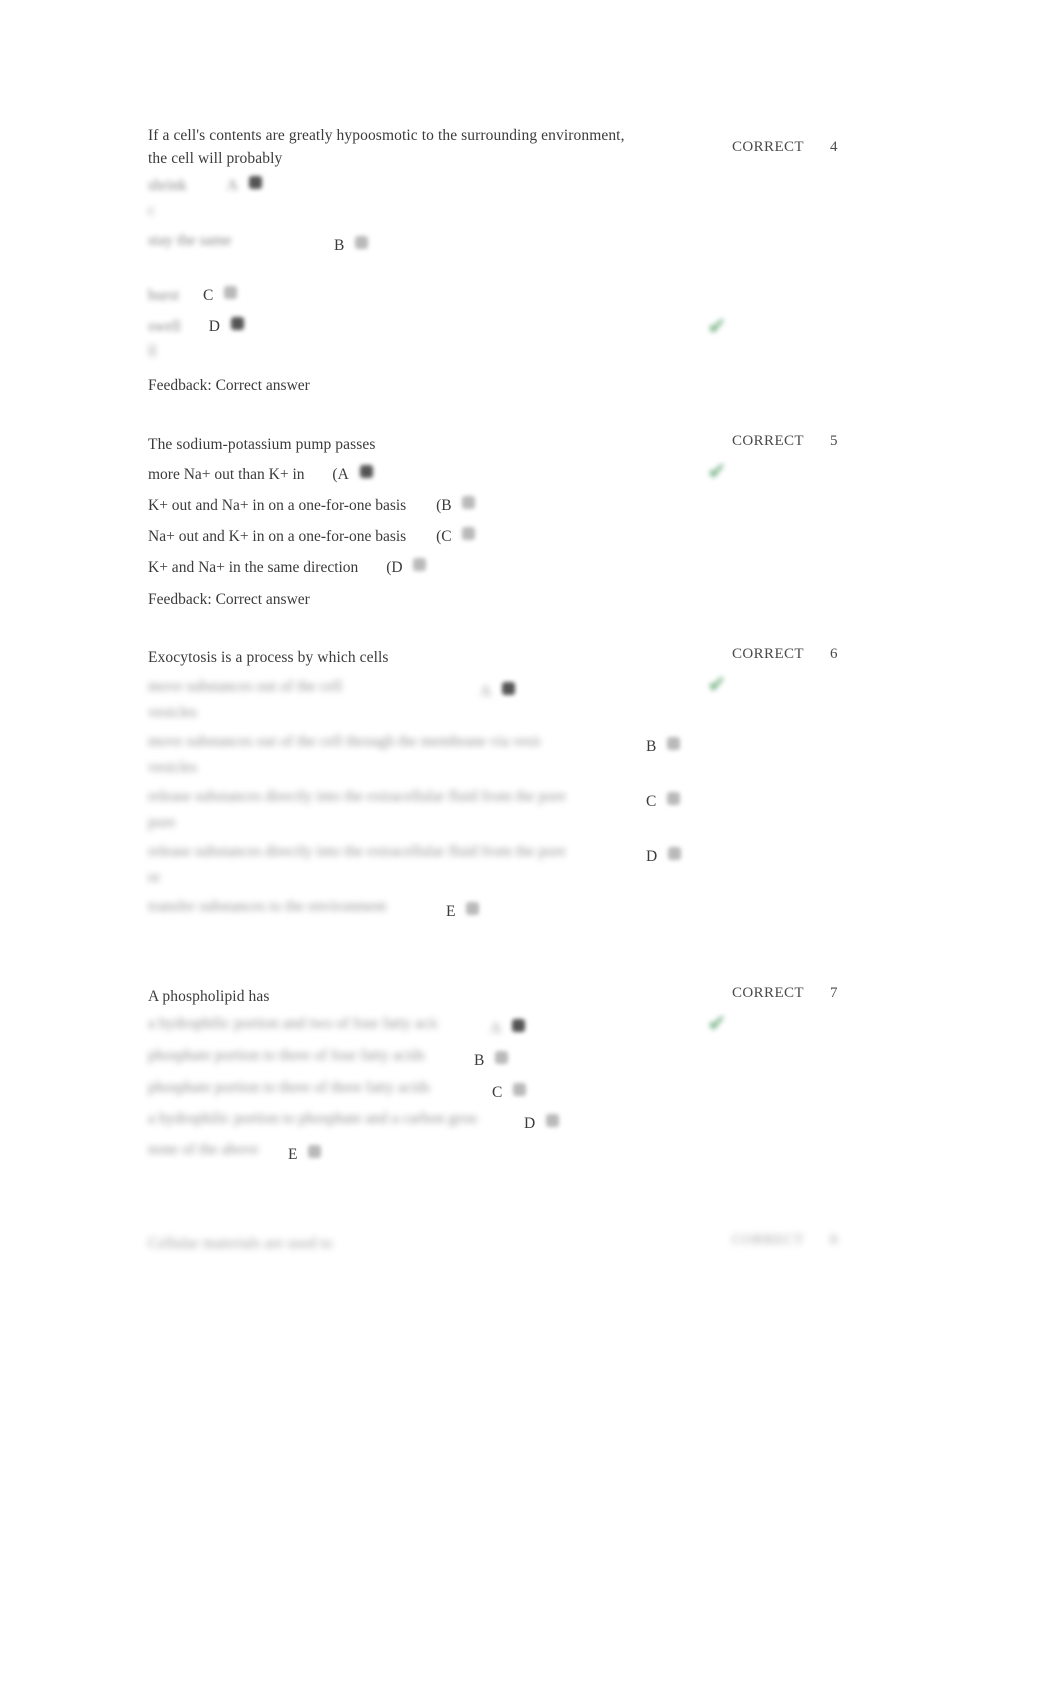 This screenshot has width=1062, height=1686. I want to click on option-c-text: burst, so click(163, 295).